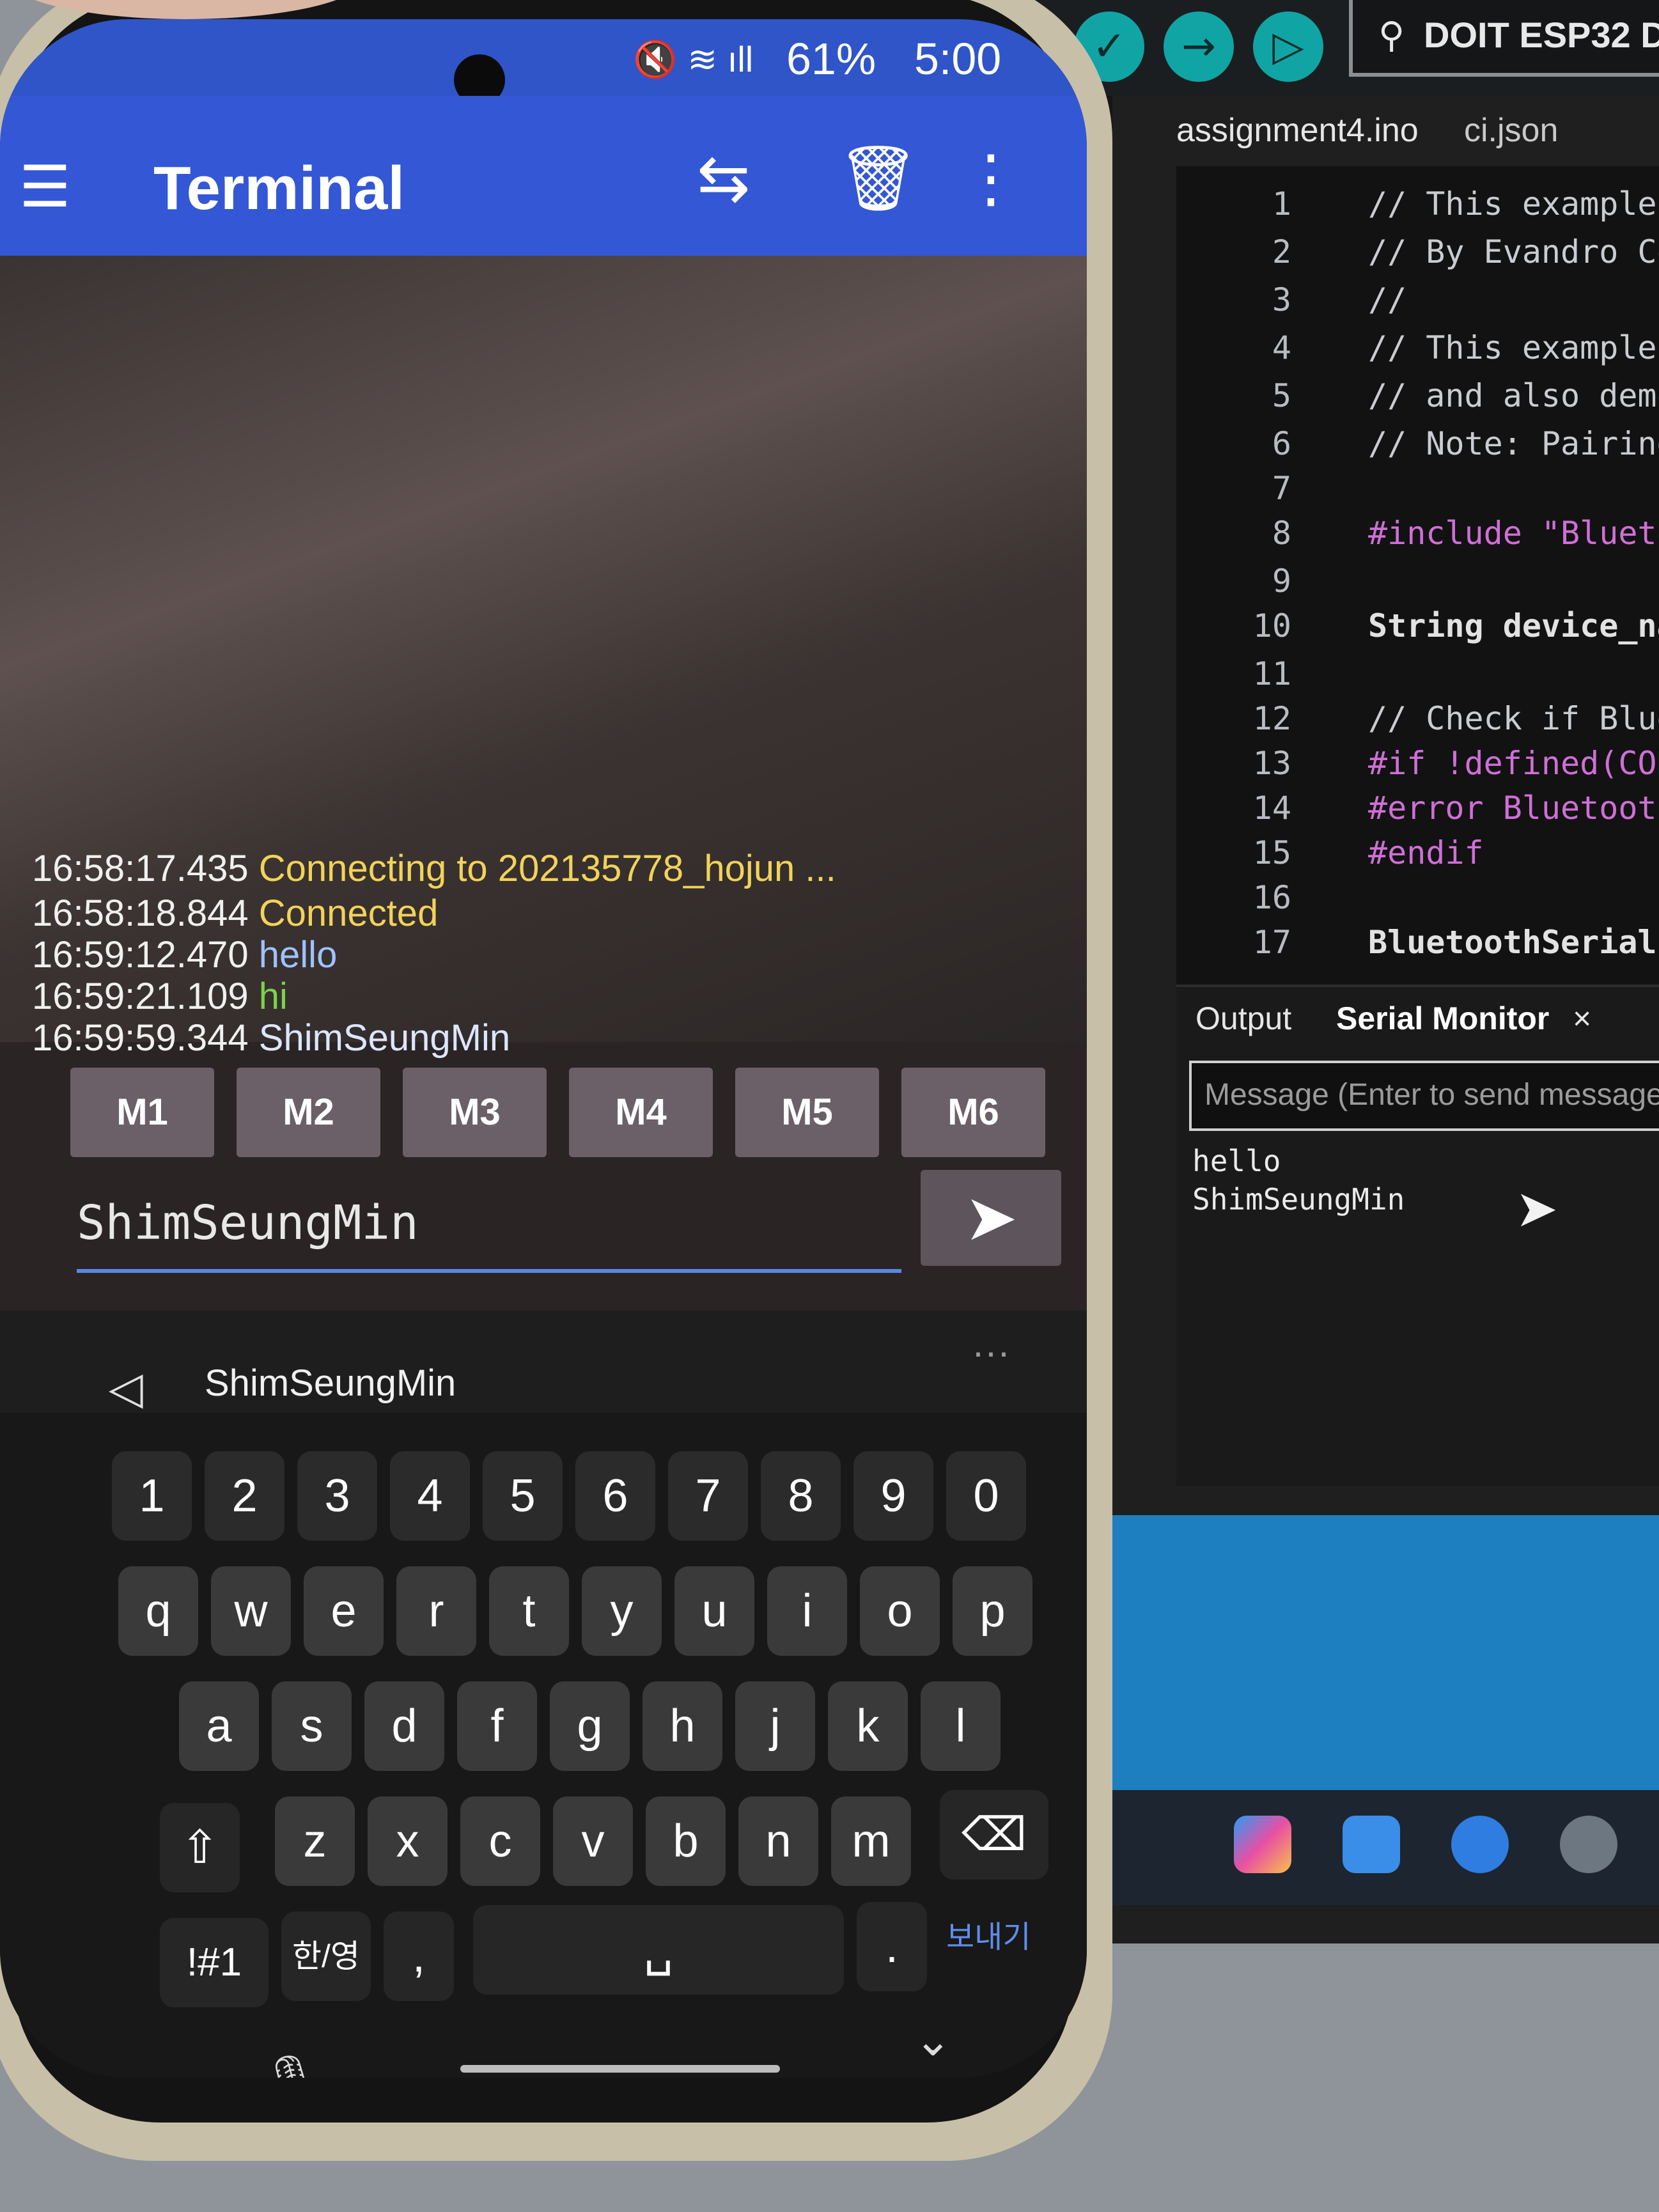 This screenshot has height=2212, width=1659. I want to click on more-horiz-icon: ···, so click(991, 1352).